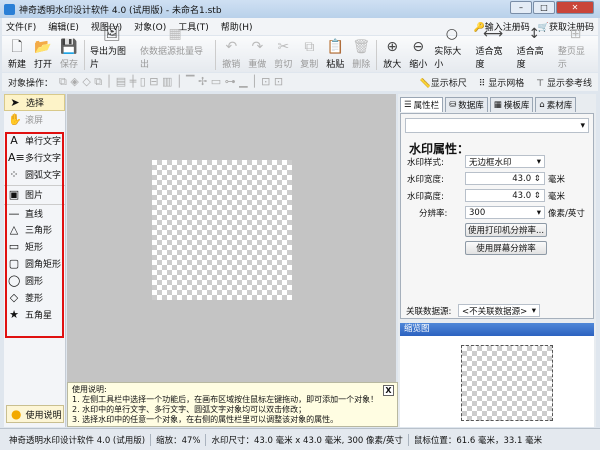  I want to click on delete-icon: 🗑, so click(361, 47).